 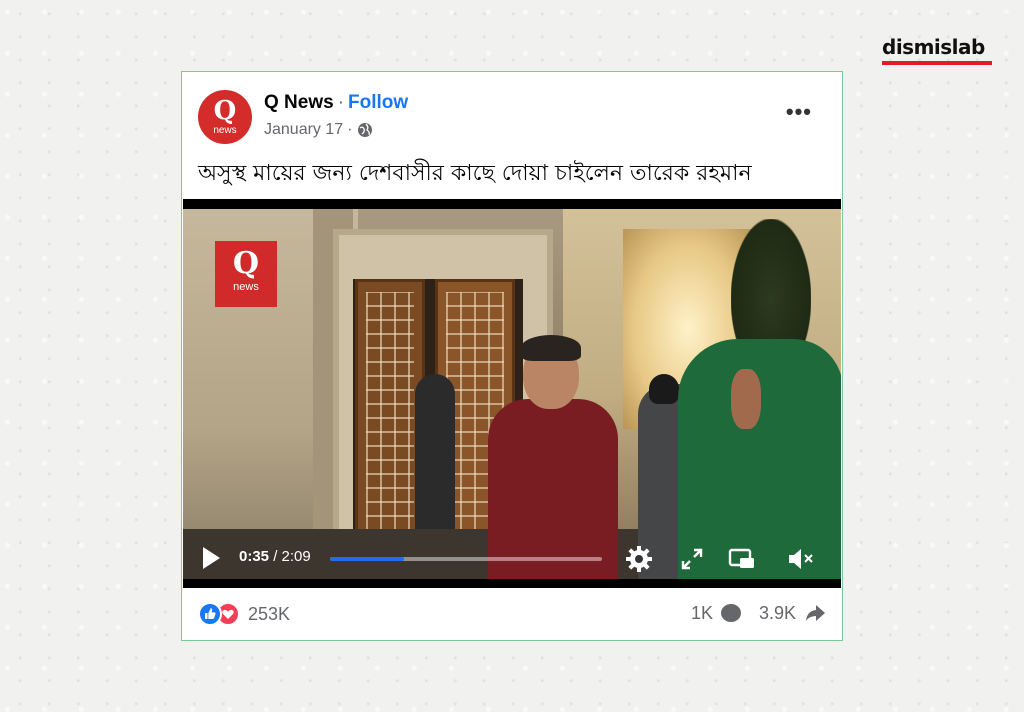 I want to click on dismislab-logo-text: dismislab, so click(x=933, y=47).